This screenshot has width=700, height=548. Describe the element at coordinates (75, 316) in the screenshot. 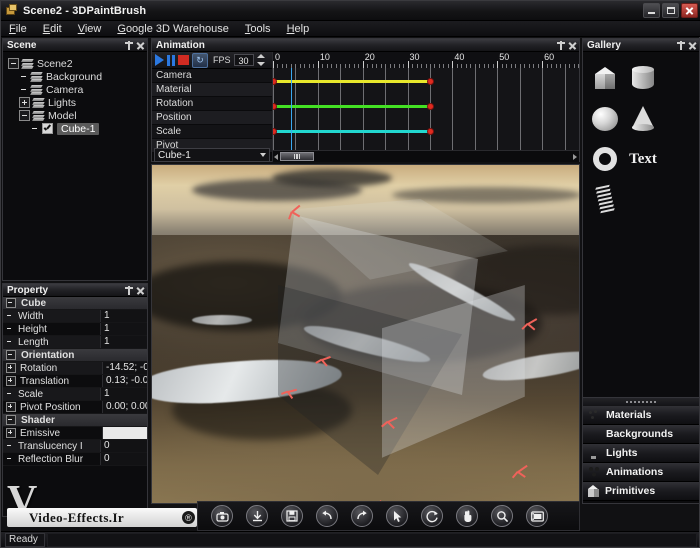

I see `property-row-width: Width 1` at that location.